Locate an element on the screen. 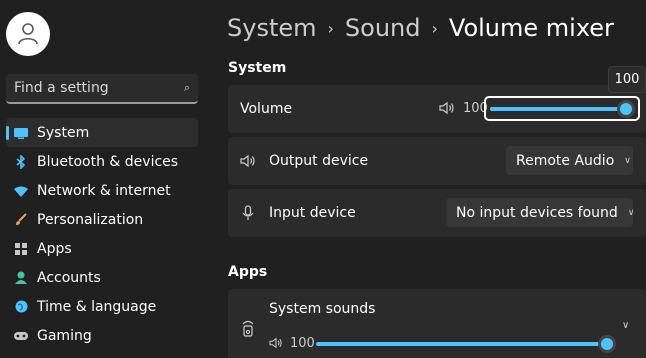 This screenshot has height=358, width=646. search-placeholder: Find a setting is located at coordinates (61, 88).